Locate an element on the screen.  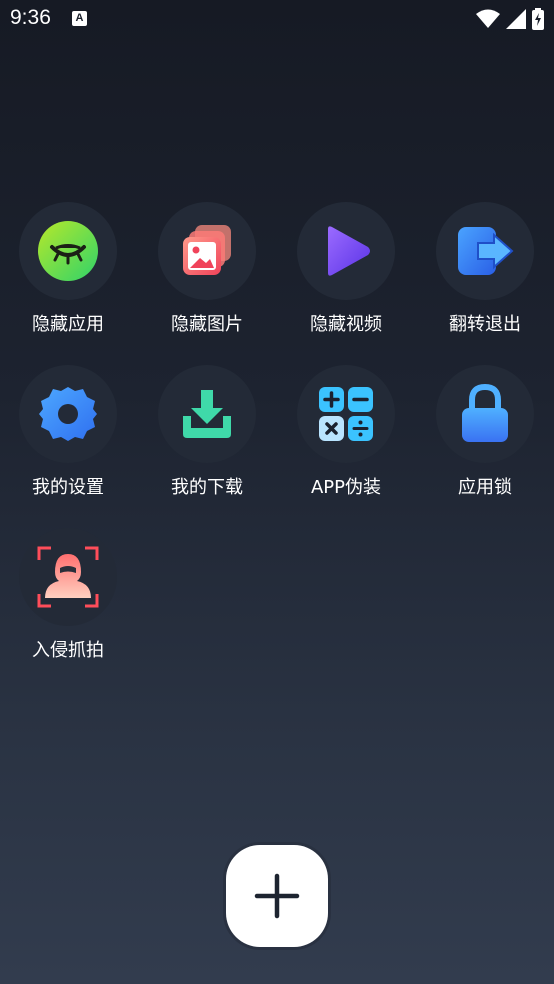
intruder-icon is located at coordinates (68, 577).